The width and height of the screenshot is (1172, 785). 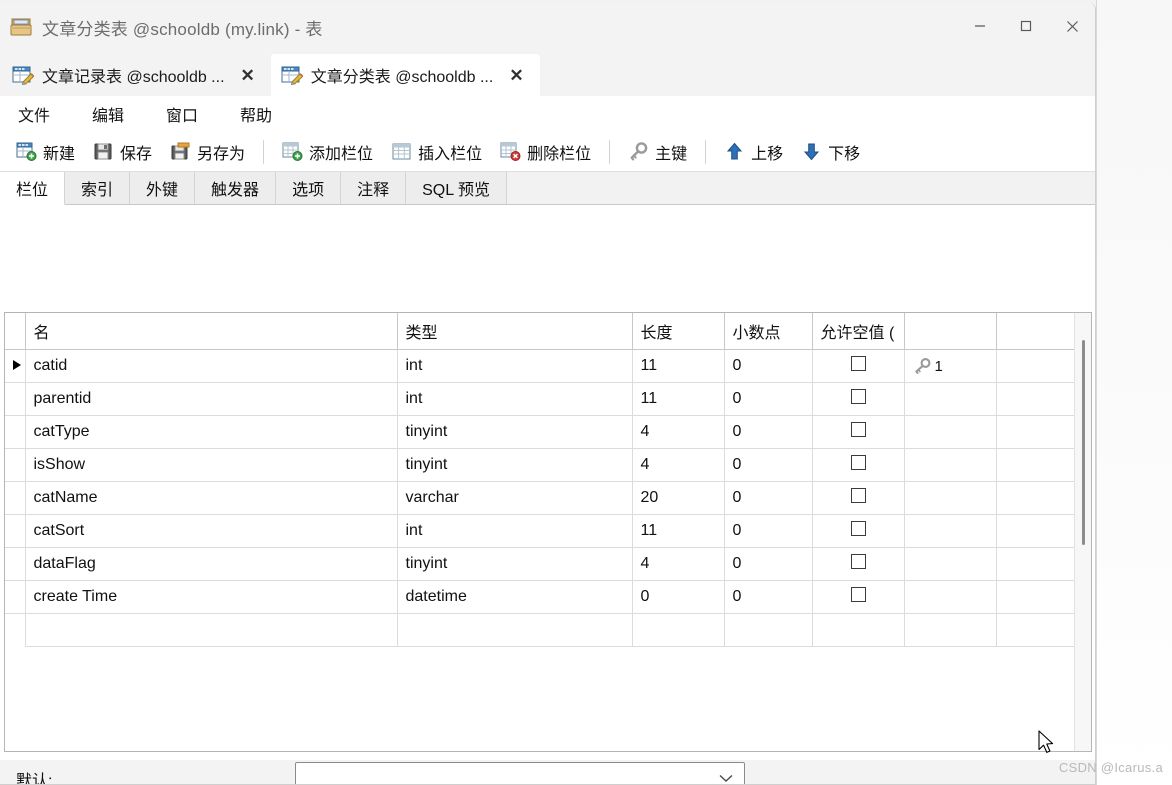 I want to click on insert-field-button: 插入栏位, so click(x=436, y=152).